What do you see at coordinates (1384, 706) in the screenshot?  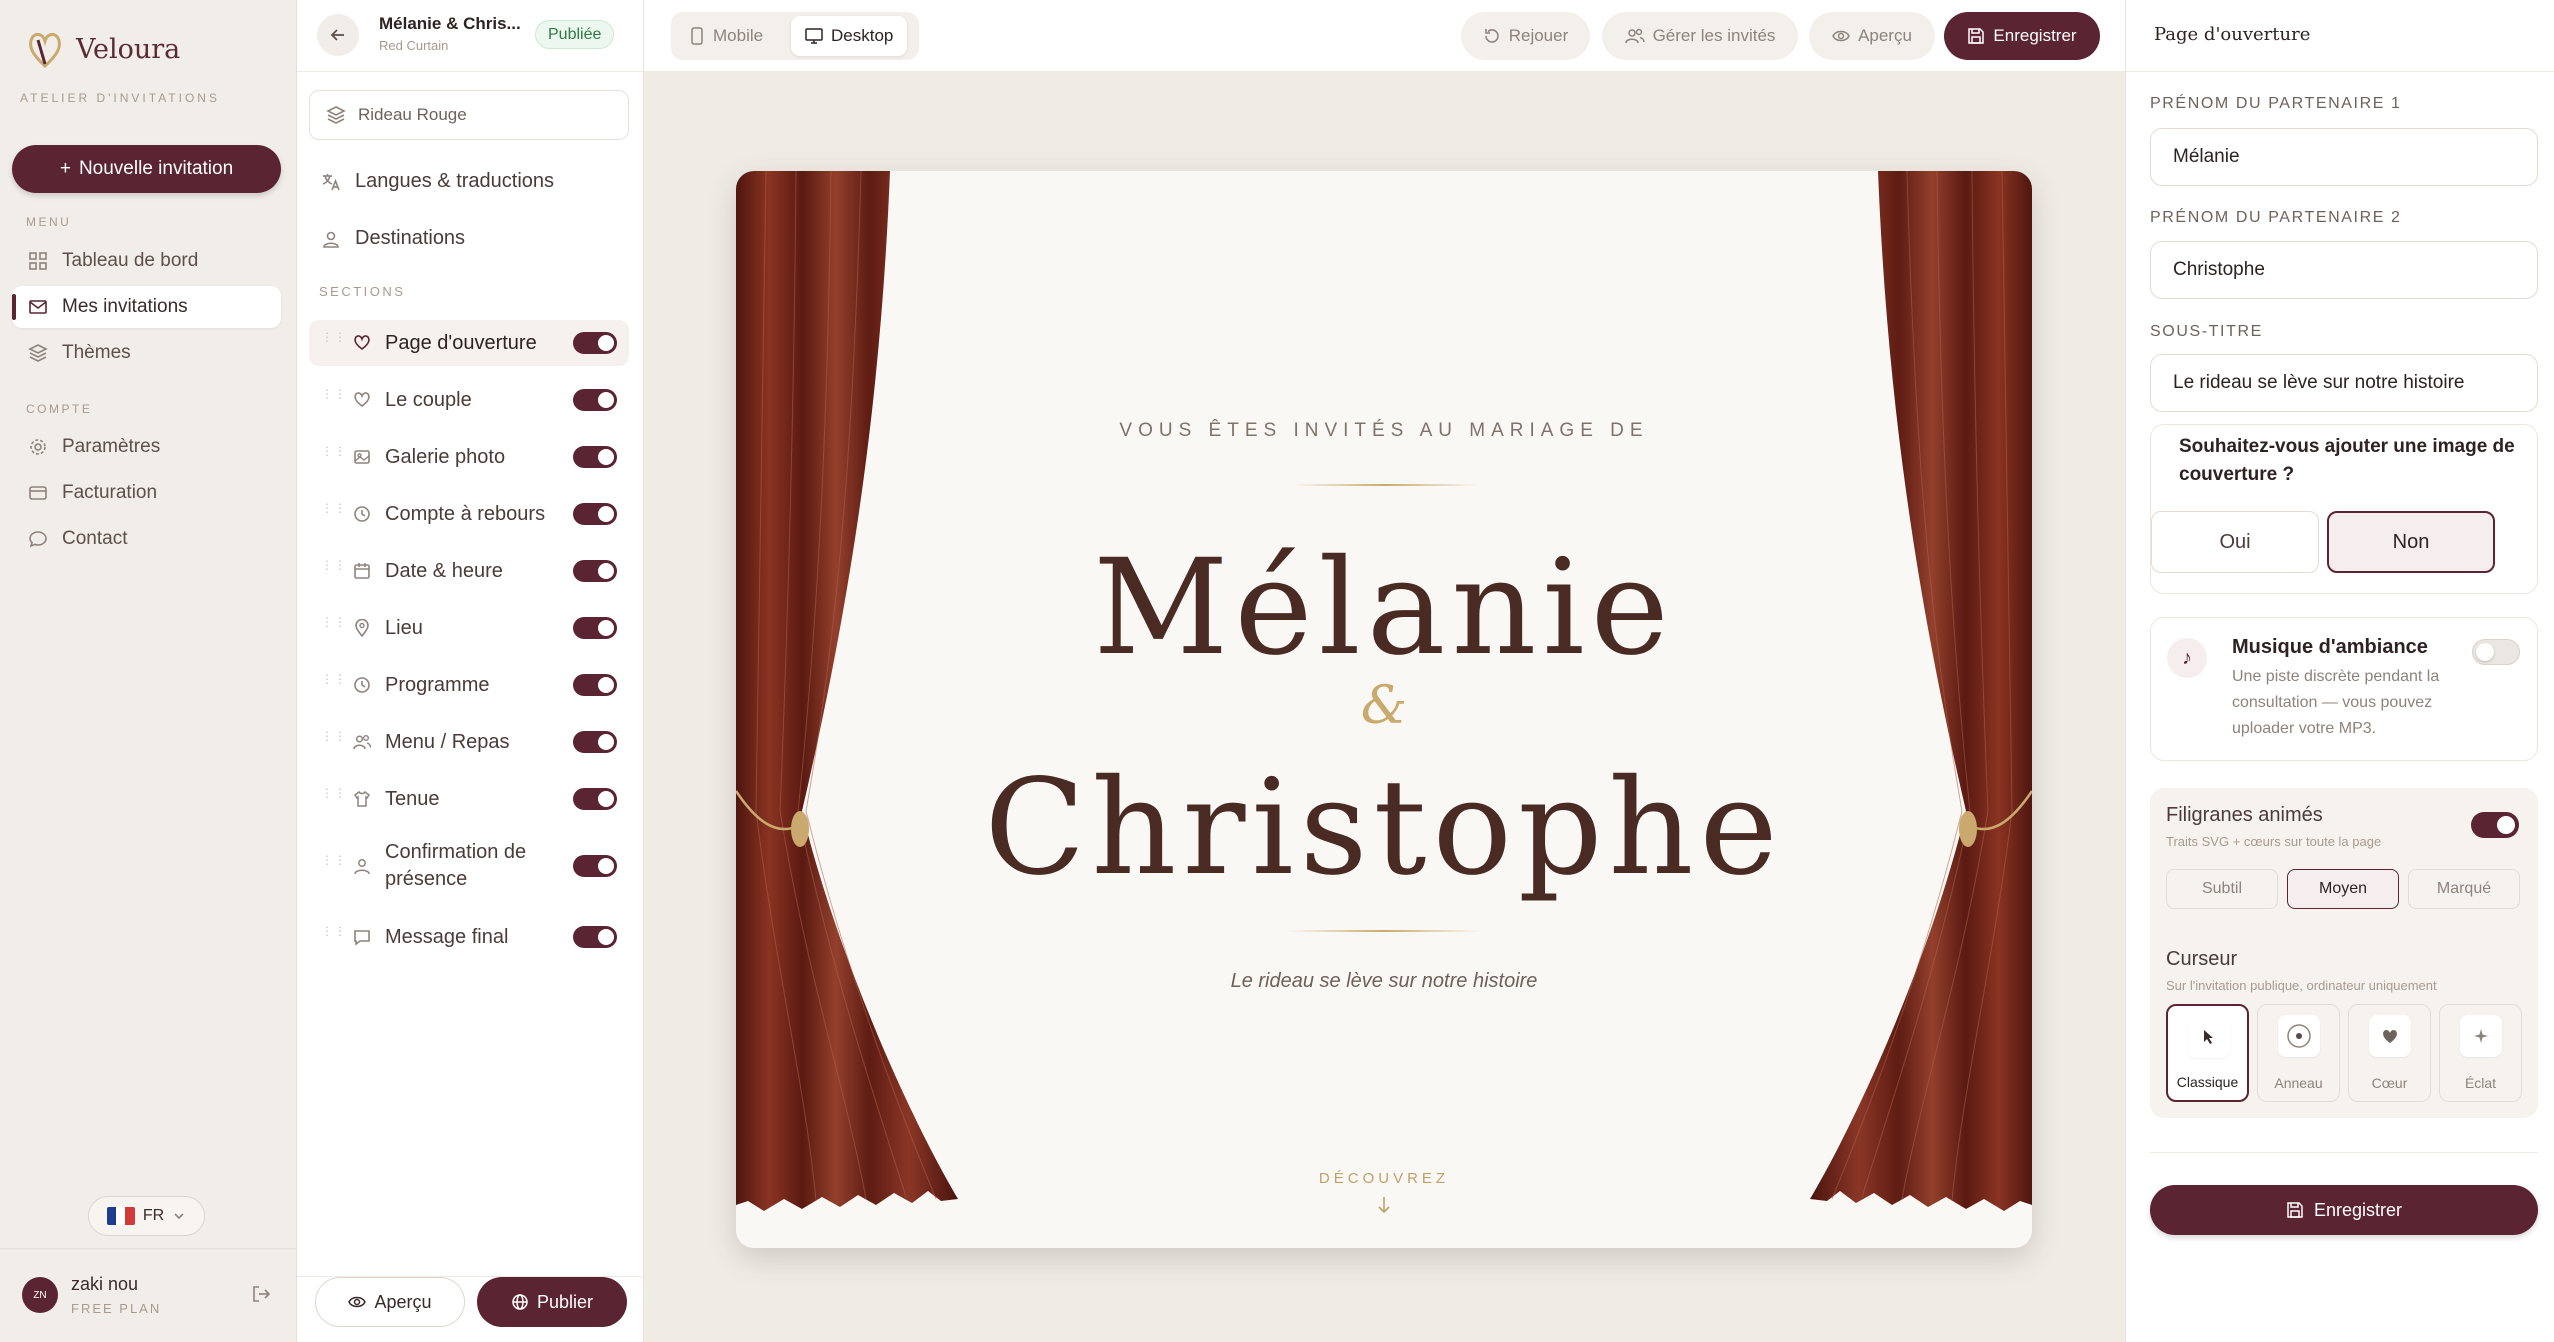 I see `ampersand: &` at bounding box center [1384, 706].